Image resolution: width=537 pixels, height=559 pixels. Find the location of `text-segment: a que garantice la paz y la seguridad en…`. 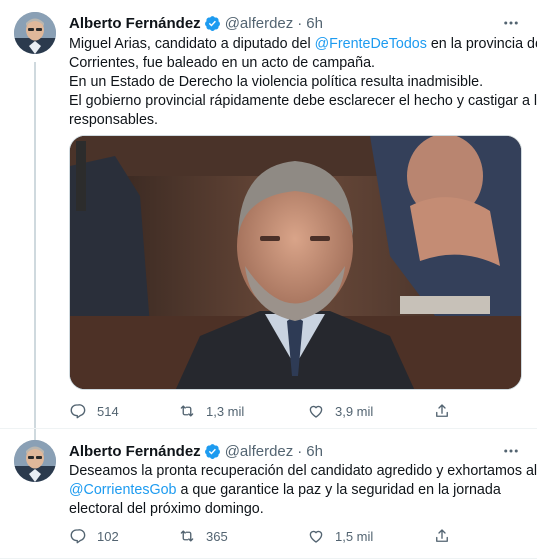

text-segment: a que garantice la paz y la seguridad en… is located at coordinates (338, 490).